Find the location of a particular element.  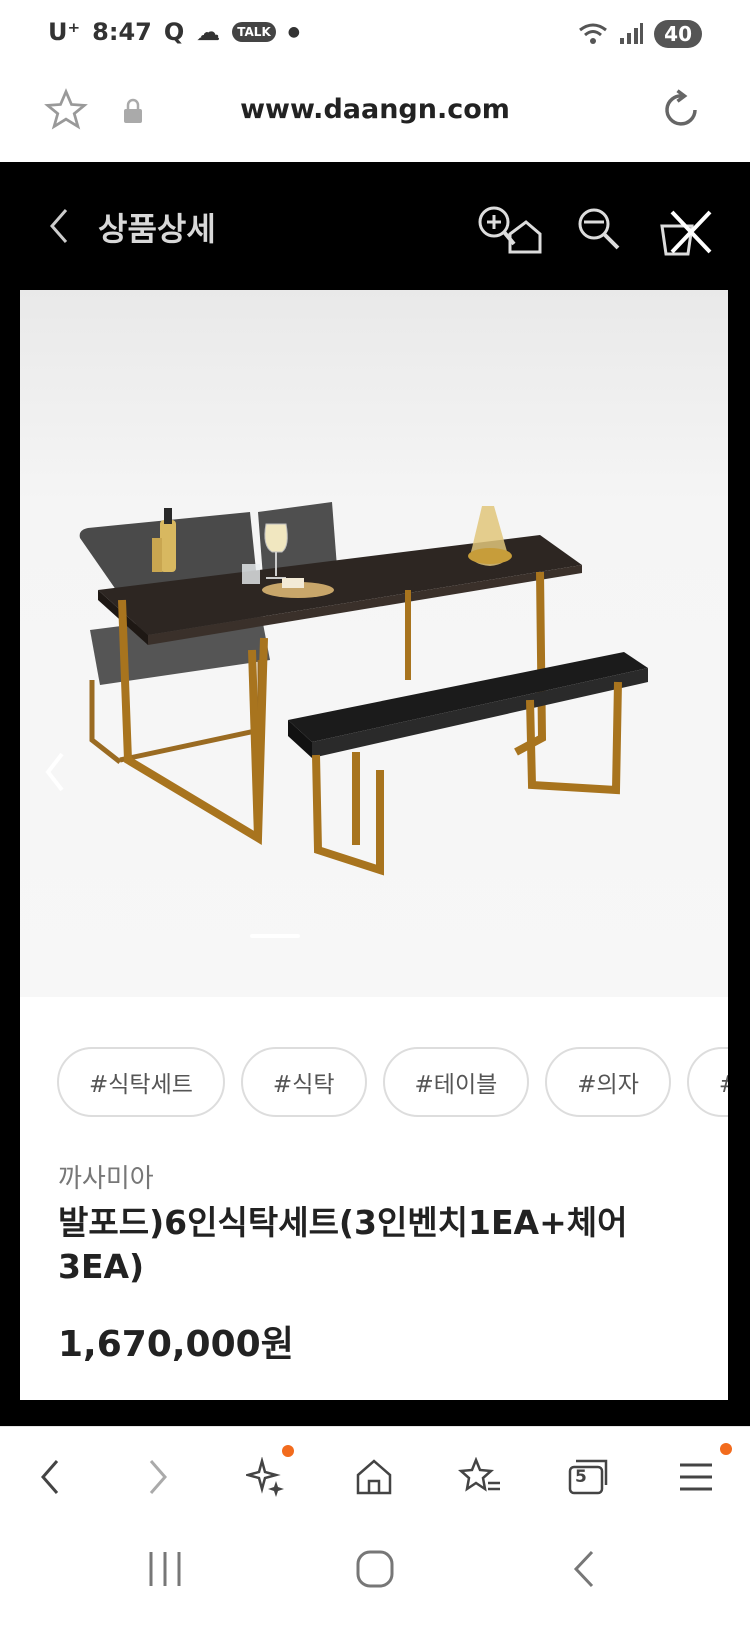

browser-bottom-nav: 5 is located at coordinates (375, 1476).